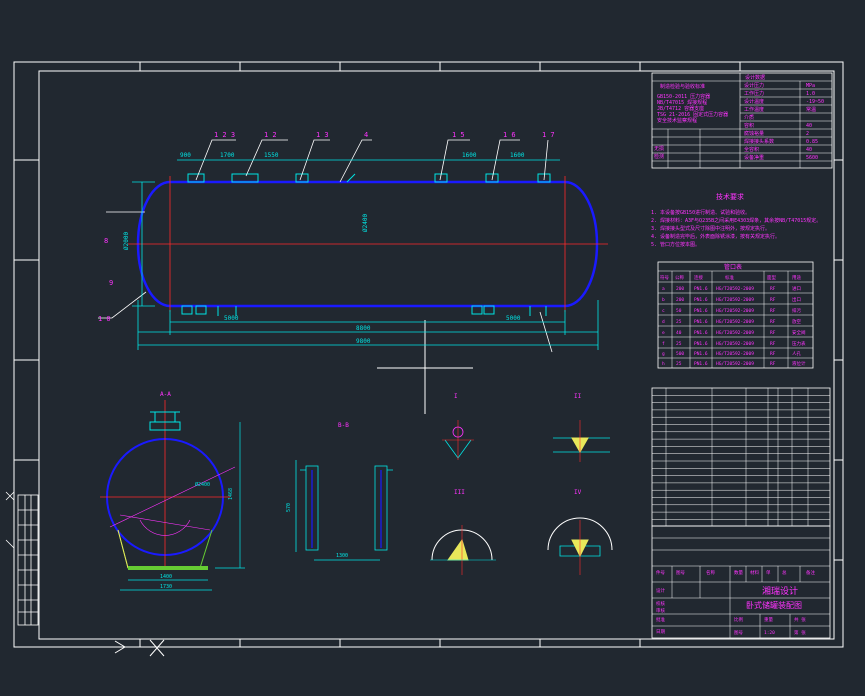  What do you see at coordinates (660, 590) in the screenshot?
I see `svg-text: 设计` at bounding box center [660, 590].